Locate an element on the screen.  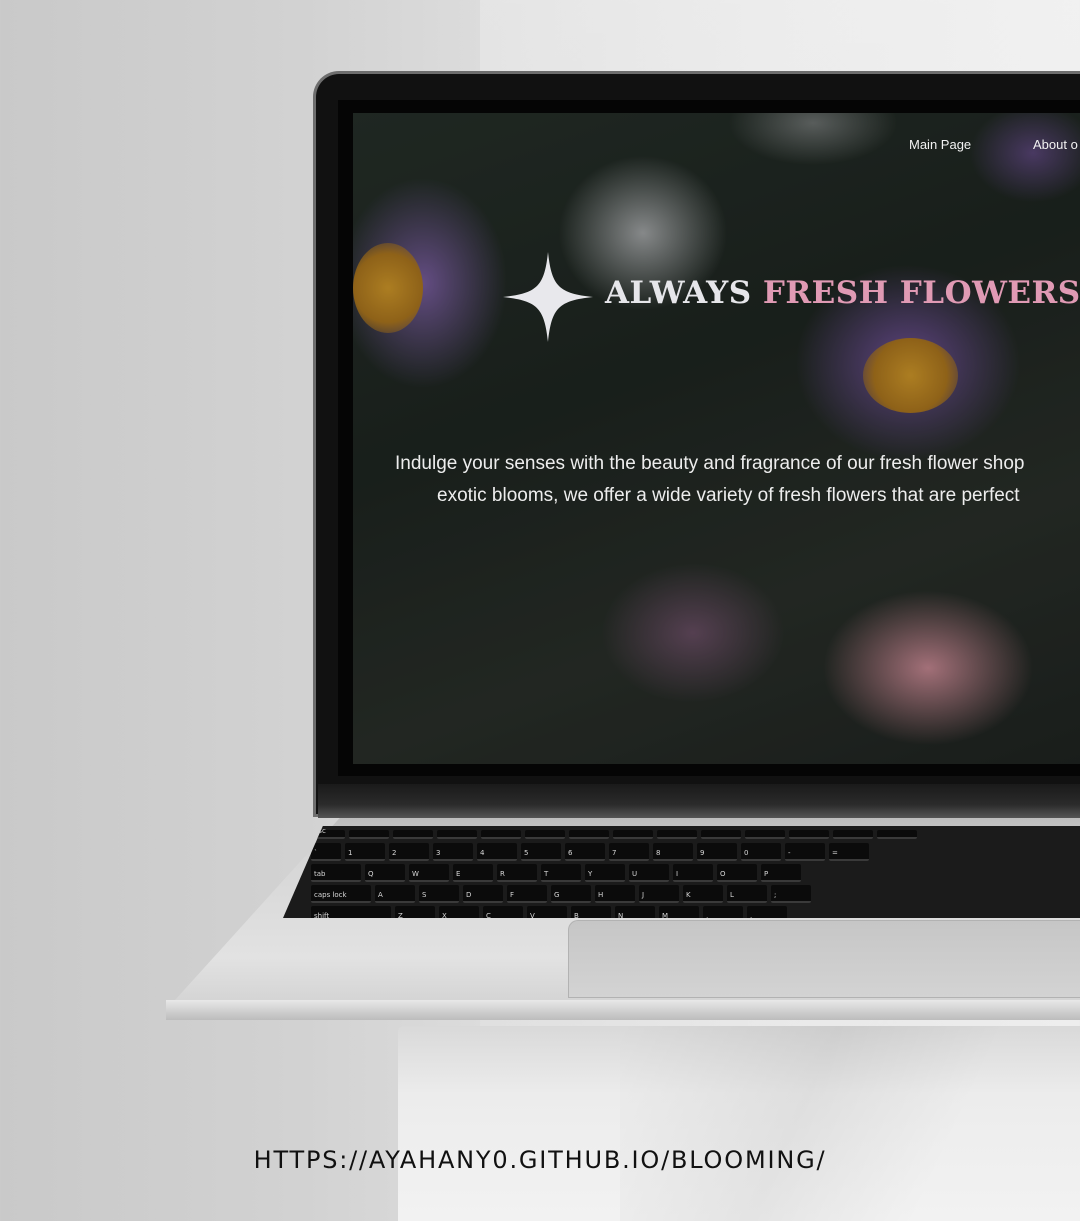
nav-link-main-page: Main Page is located at coordinates (940, 144).